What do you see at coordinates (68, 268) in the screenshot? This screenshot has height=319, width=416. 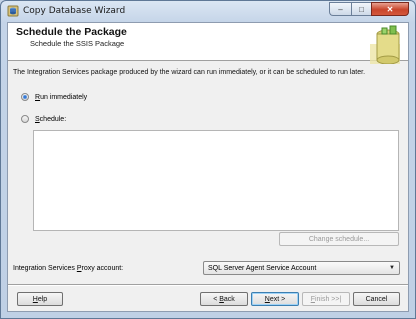 I see `proxy-account-label: Integration Services Proxy account:` at bounding box center [68, 268].